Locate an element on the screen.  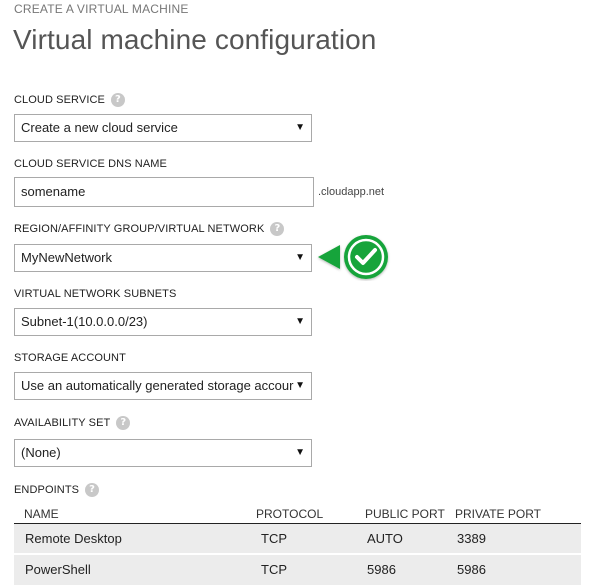
endpoint-public-port: AUTO is located at coordinates (385, 538).